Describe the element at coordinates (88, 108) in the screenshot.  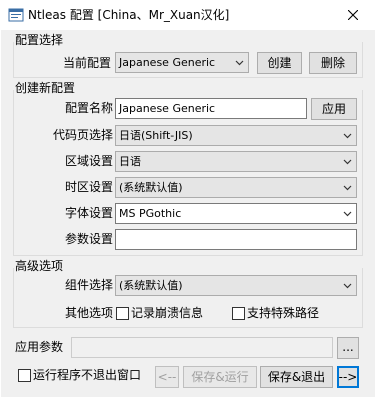
I see `config-name-label: 配置名称` at that location.